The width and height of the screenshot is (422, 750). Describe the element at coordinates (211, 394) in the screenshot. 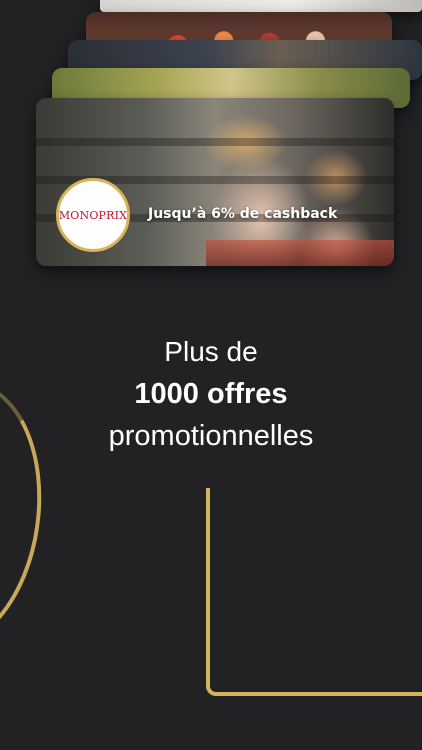

I see `headline-line-2: 1000 offres` at that location.